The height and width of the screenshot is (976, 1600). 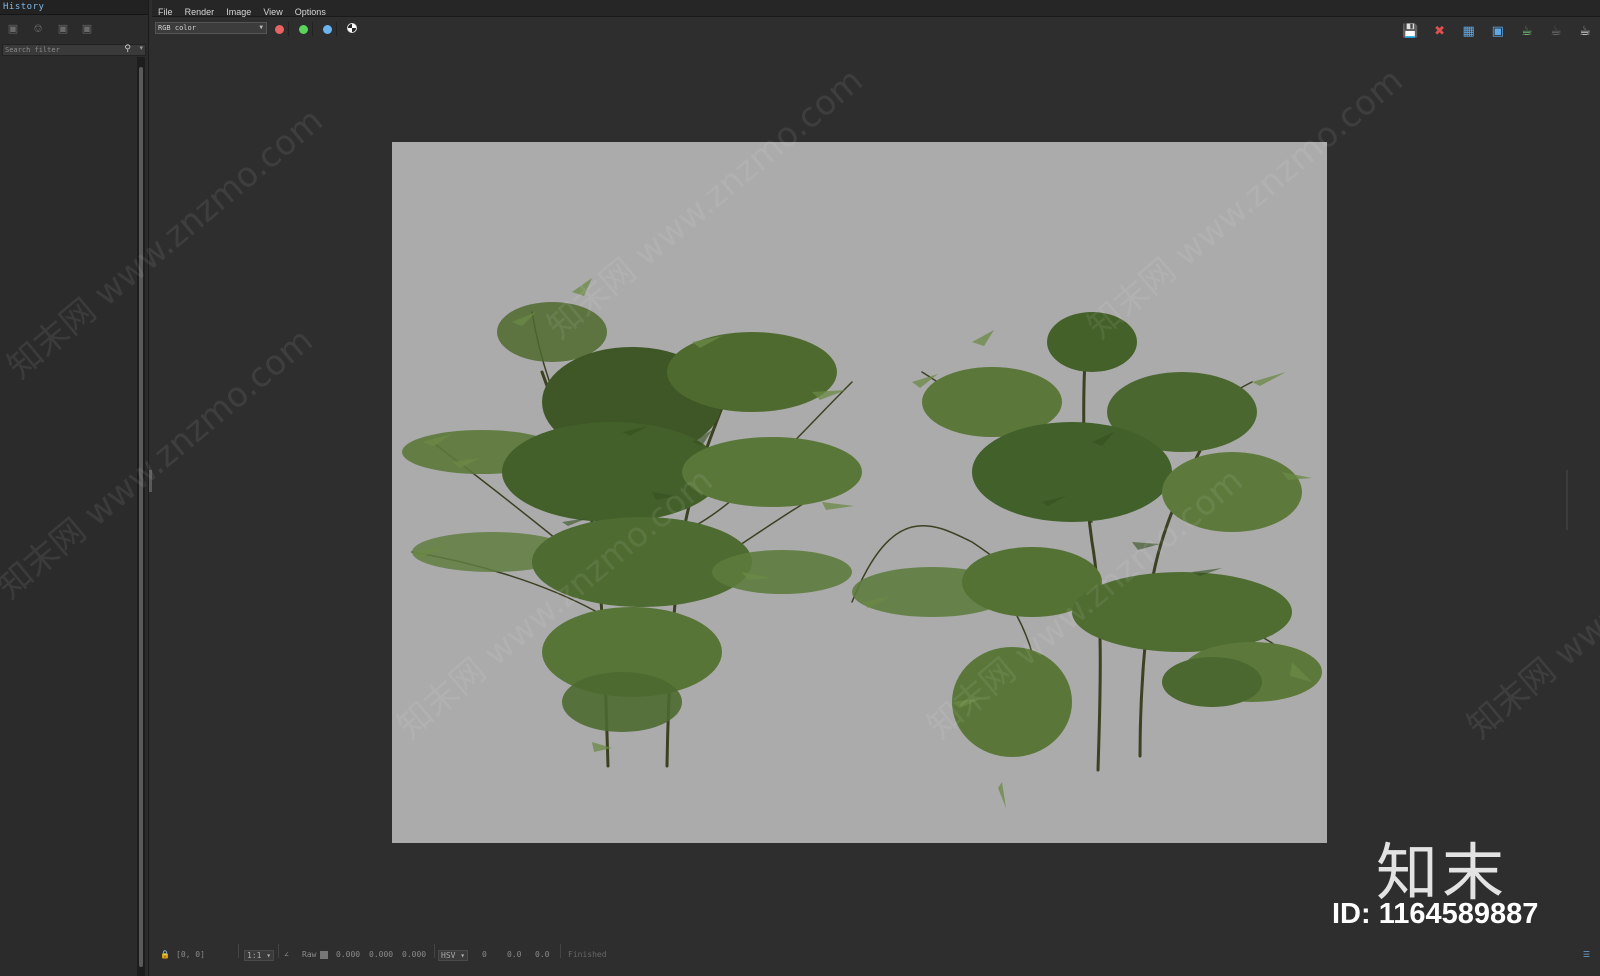 What do you see at coordinates (1440, 32) in the screenshot?
I see `clear-image-icon: ✖` at bounding box center [1440, 32].